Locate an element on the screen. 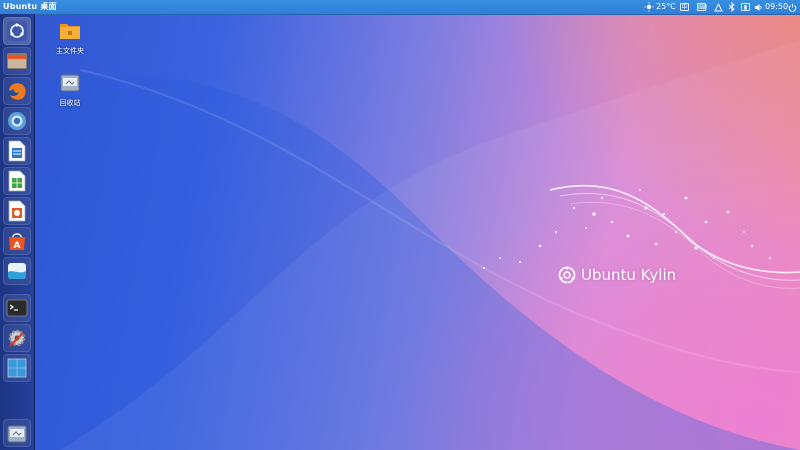 This screenshot has height=450, width=800. volume-indicator is located at coordinates (758, 7).